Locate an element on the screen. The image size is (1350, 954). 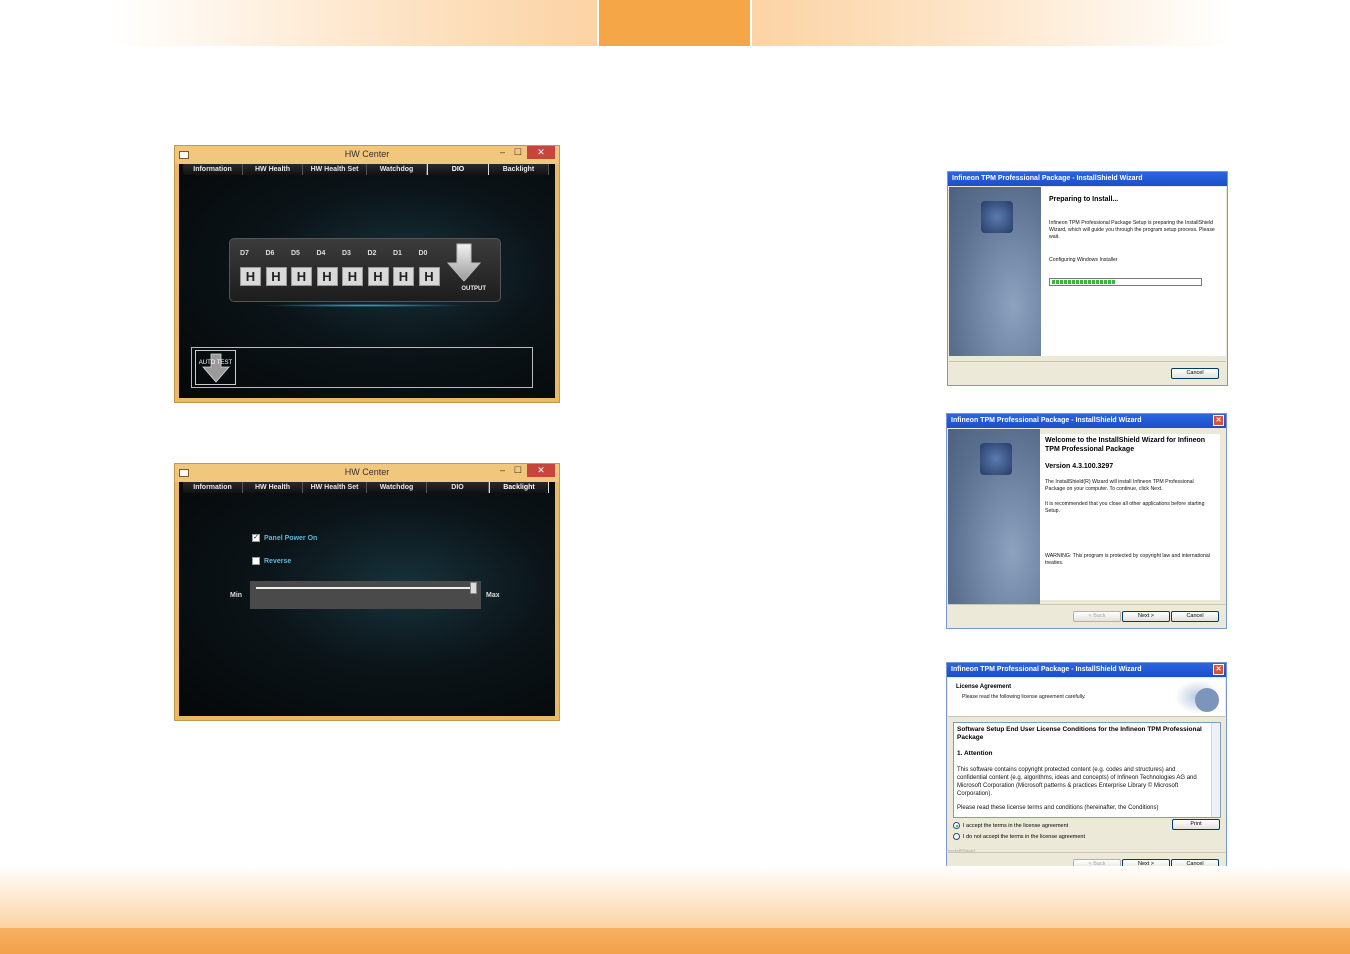
bit-label: D0 is located at coordinates (423, 253).